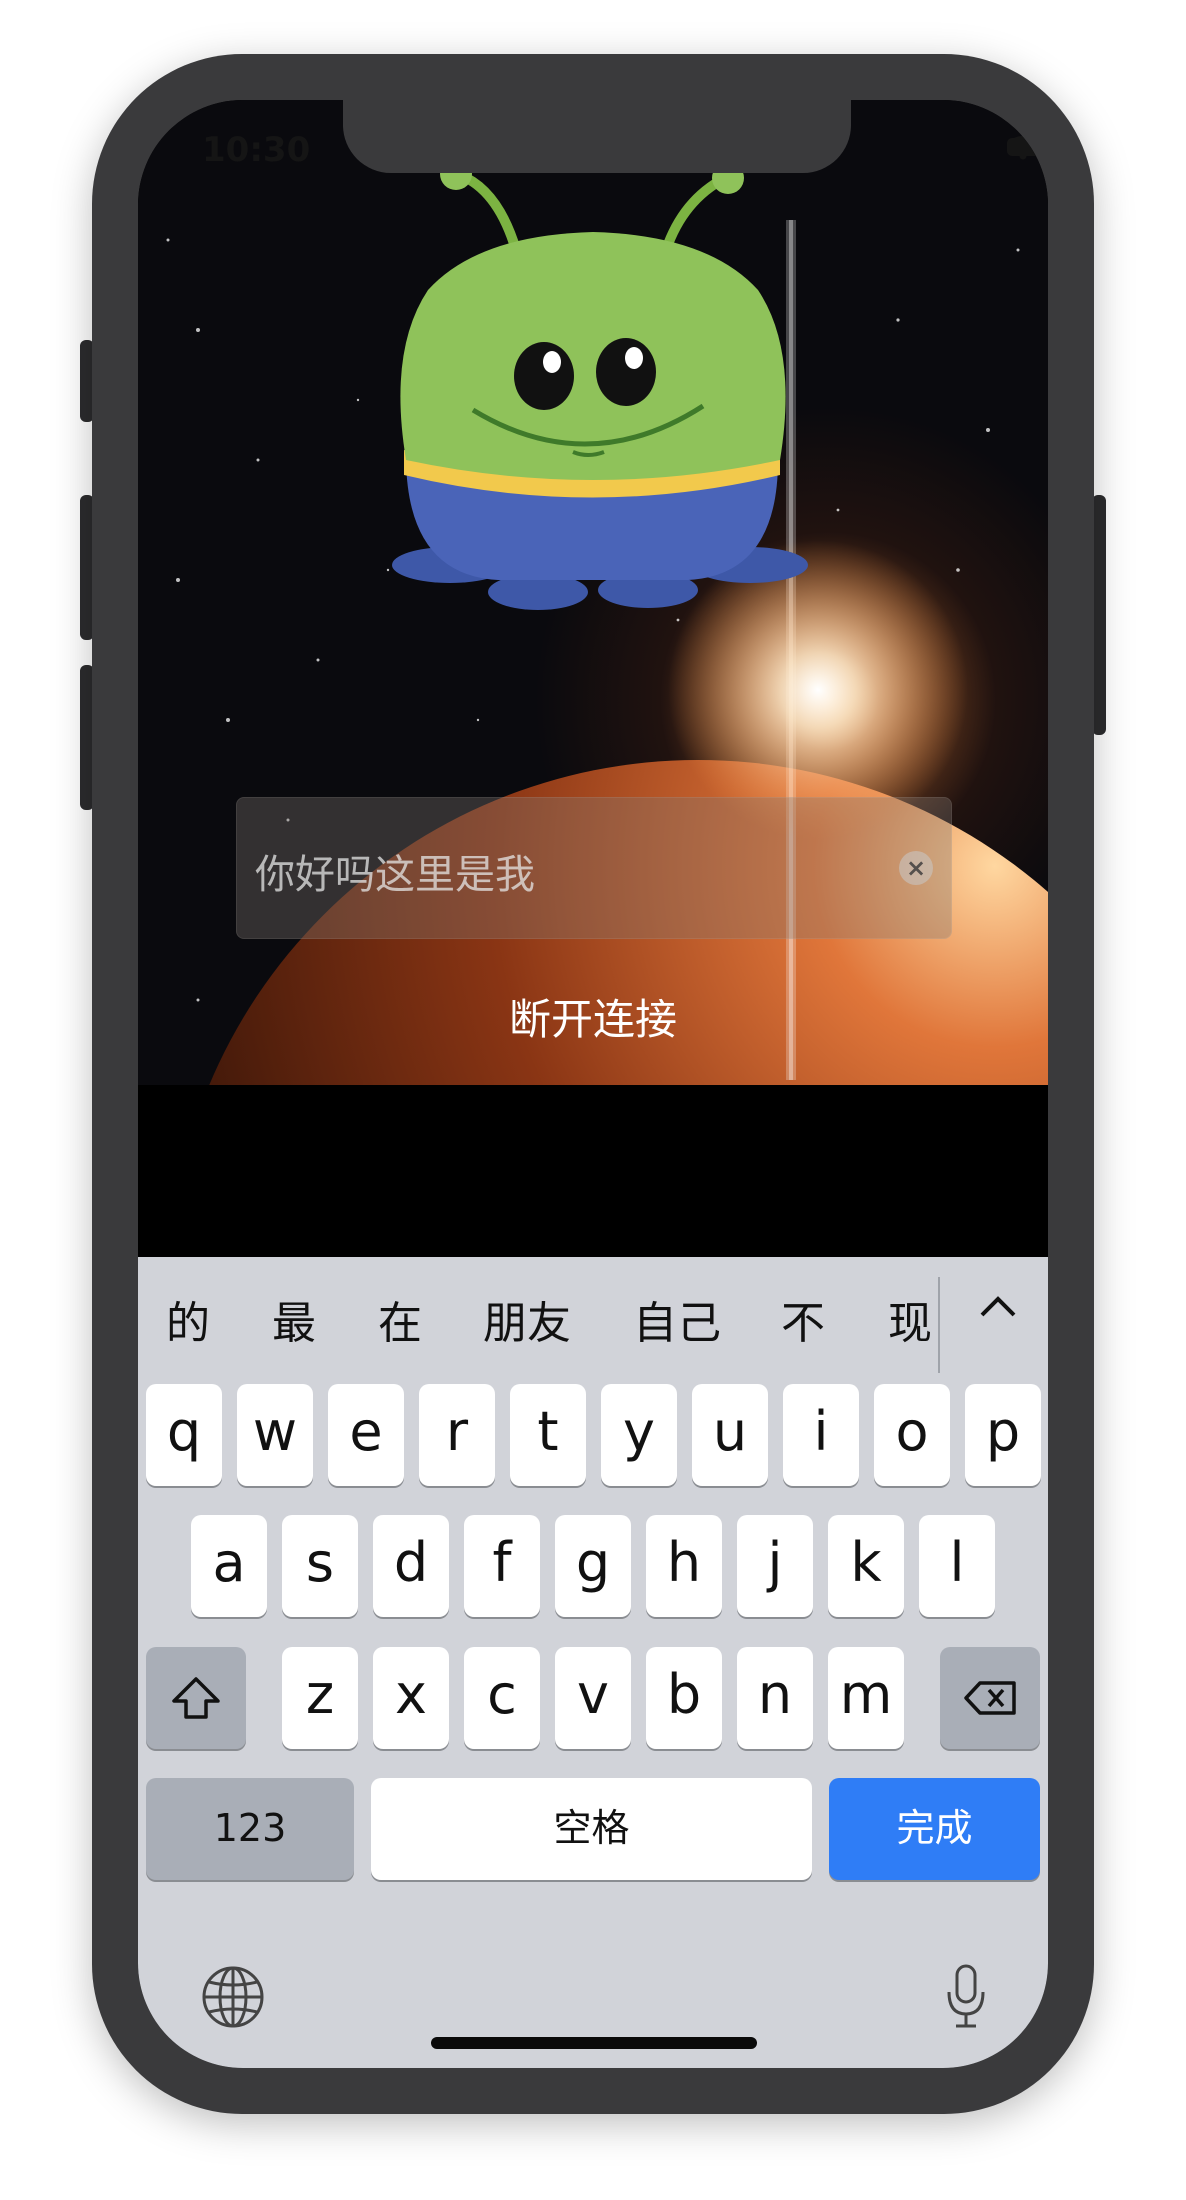  Describe the element at coordinates (730, 1435) in the screenshot. I see `key-u: u` at that location.